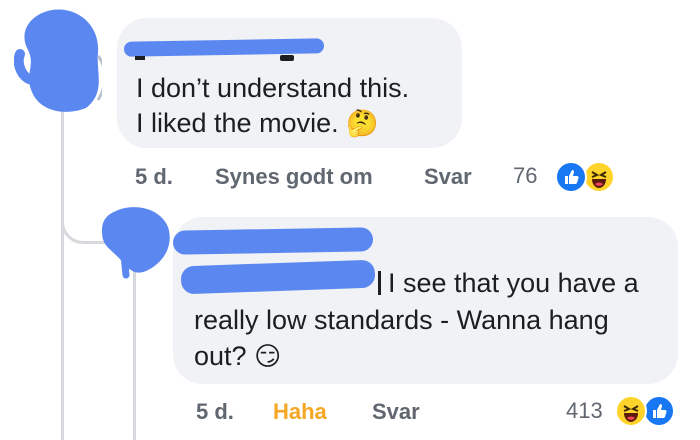 Image resolution: width=700 pixels, height=440 pixels. I want to click on comment-text-line: I liked the movie. 🤔, so click(257, 123).